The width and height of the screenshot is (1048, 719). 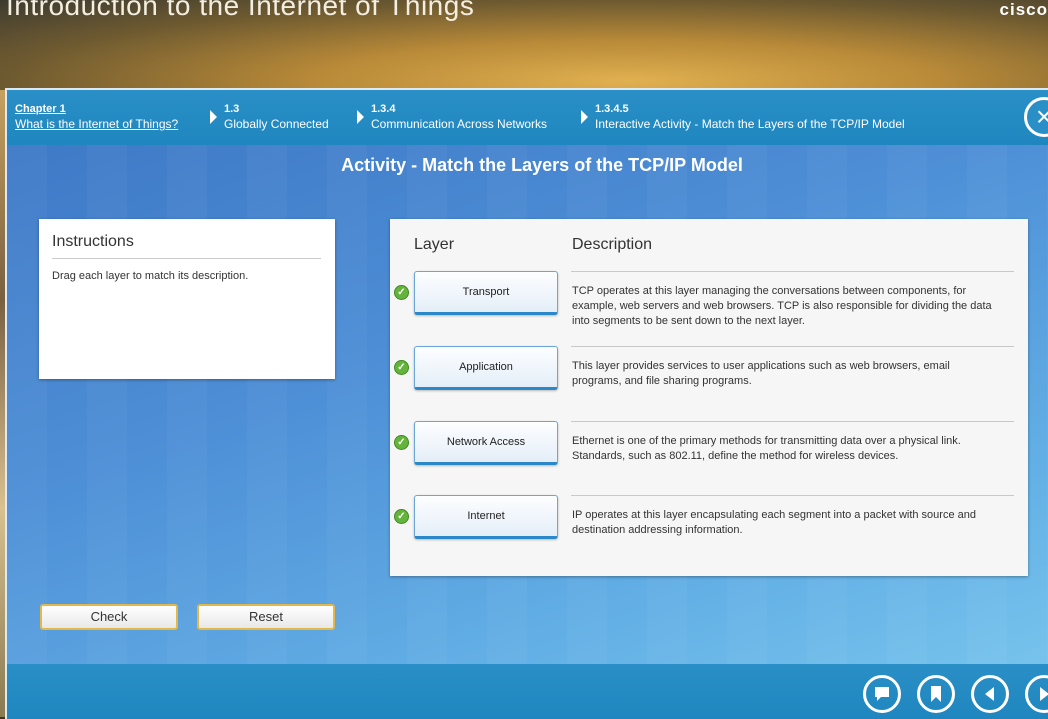 I want to click on layer-tile-internet: Internet, so click(x=486, y=517).